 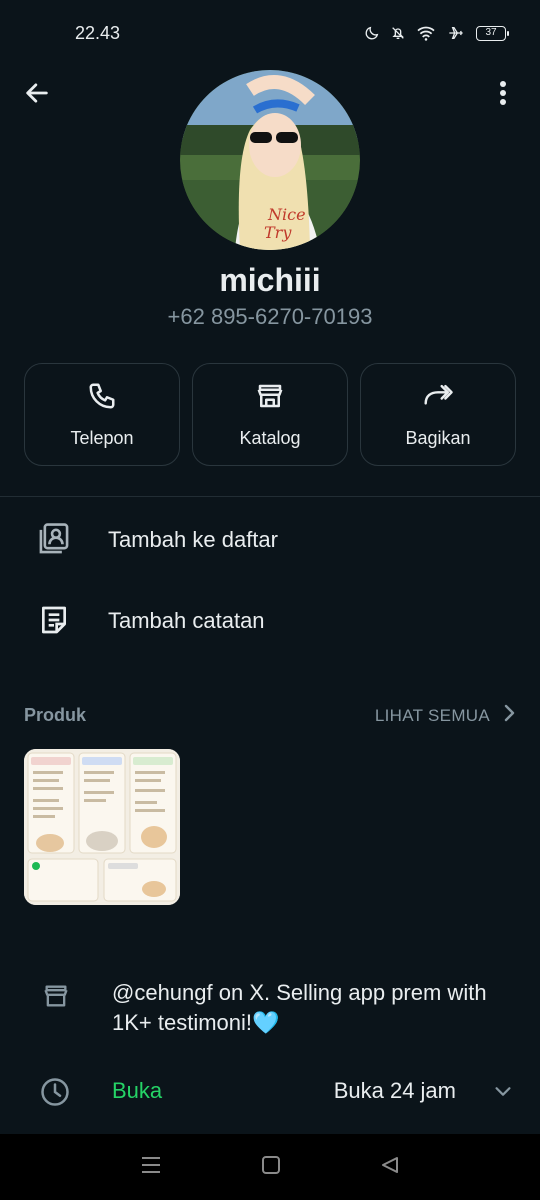 I want to click on action-buttons: Telepon Katalog Bagikan, so click(x=270, y=414).